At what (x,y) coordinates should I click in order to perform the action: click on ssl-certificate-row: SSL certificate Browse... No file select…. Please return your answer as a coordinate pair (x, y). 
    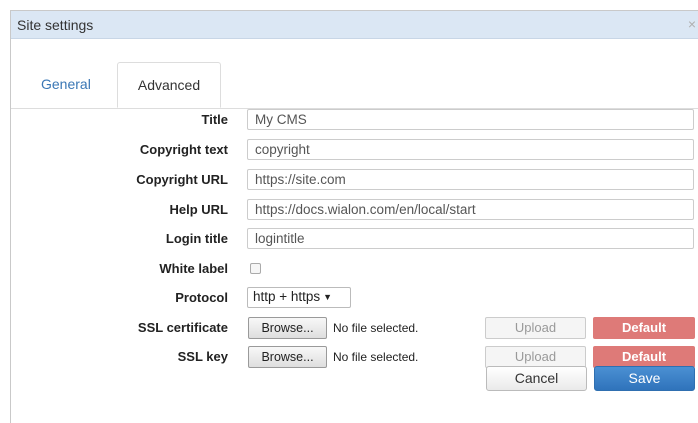
    Looking at the image, I should click on (354, 328).